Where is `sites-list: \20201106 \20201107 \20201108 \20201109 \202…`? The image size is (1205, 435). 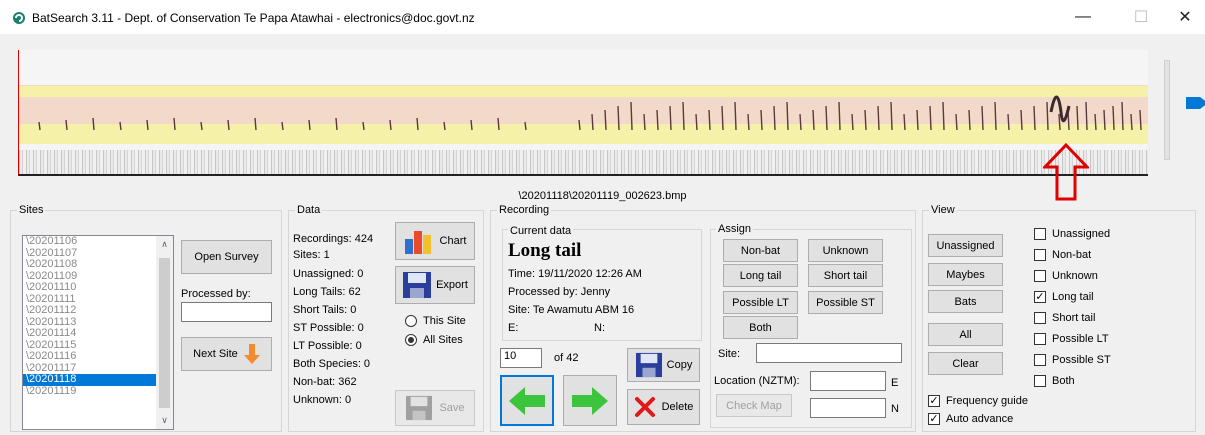 sites-list: \20201106 \20201107 \20201108 \20201109 \202… is located at coordinates (98, 332).